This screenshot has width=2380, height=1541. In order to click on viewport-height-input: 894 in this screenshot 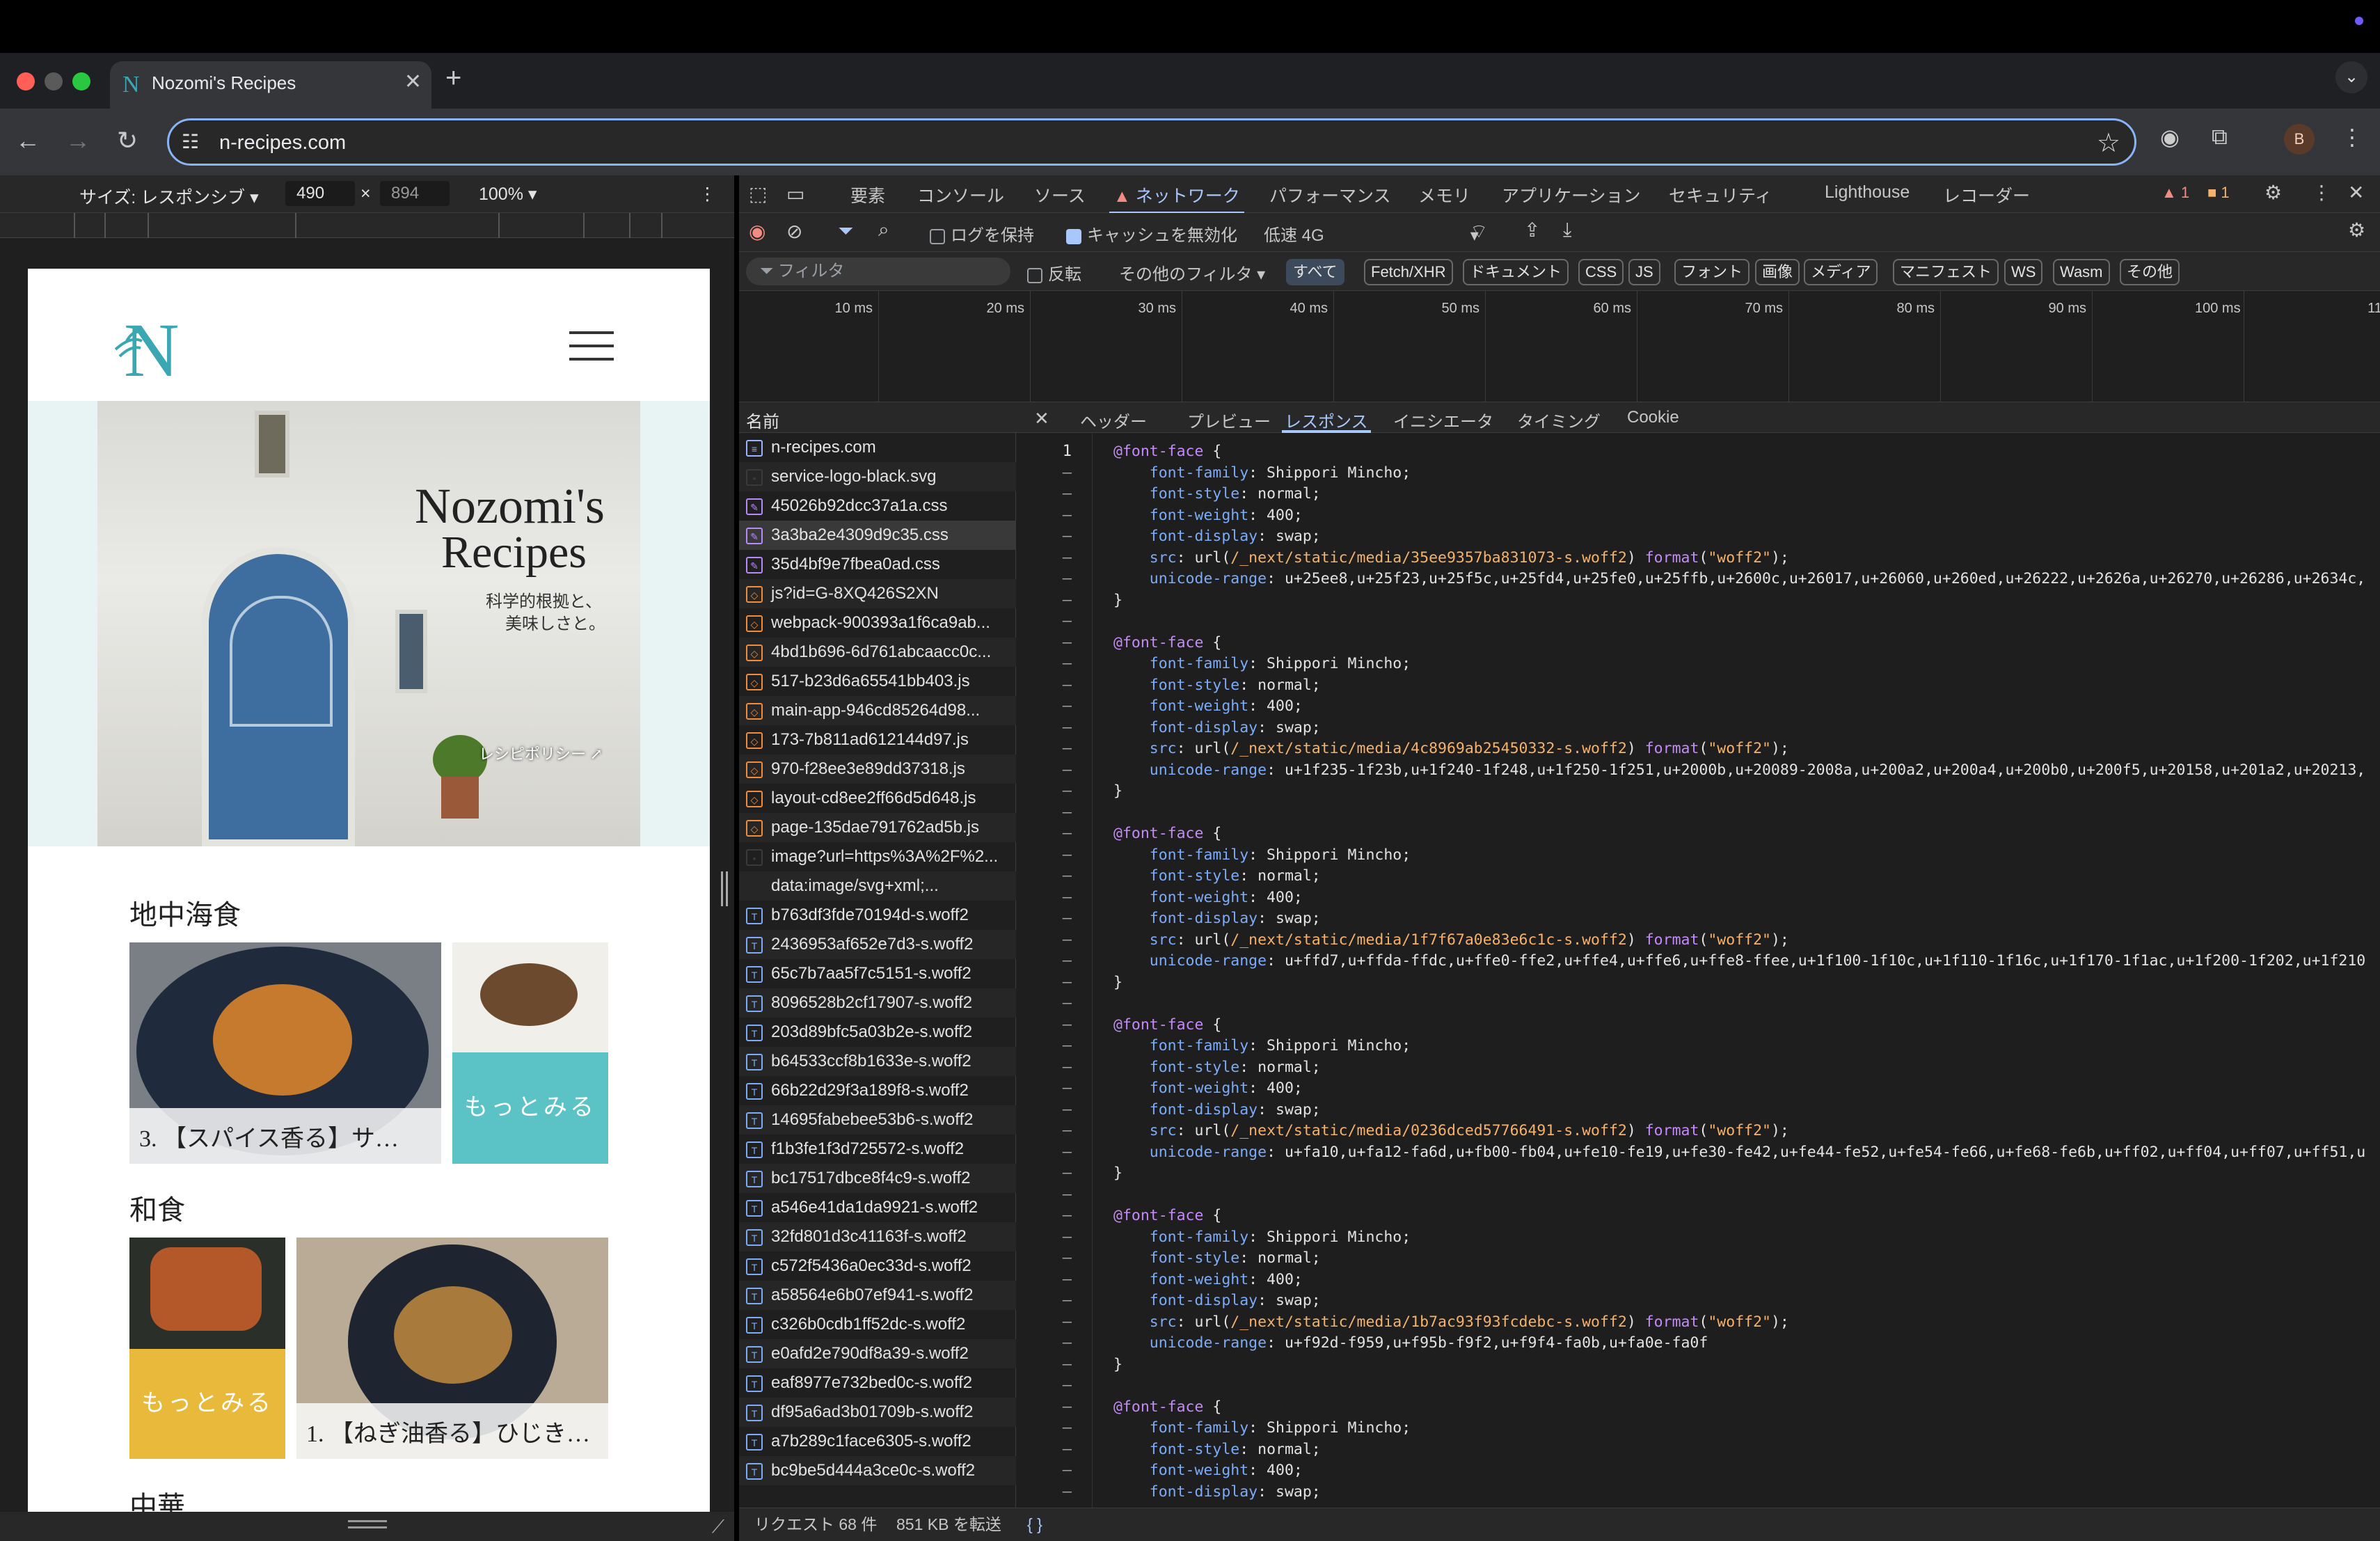, I will do `click(415, 193)`.